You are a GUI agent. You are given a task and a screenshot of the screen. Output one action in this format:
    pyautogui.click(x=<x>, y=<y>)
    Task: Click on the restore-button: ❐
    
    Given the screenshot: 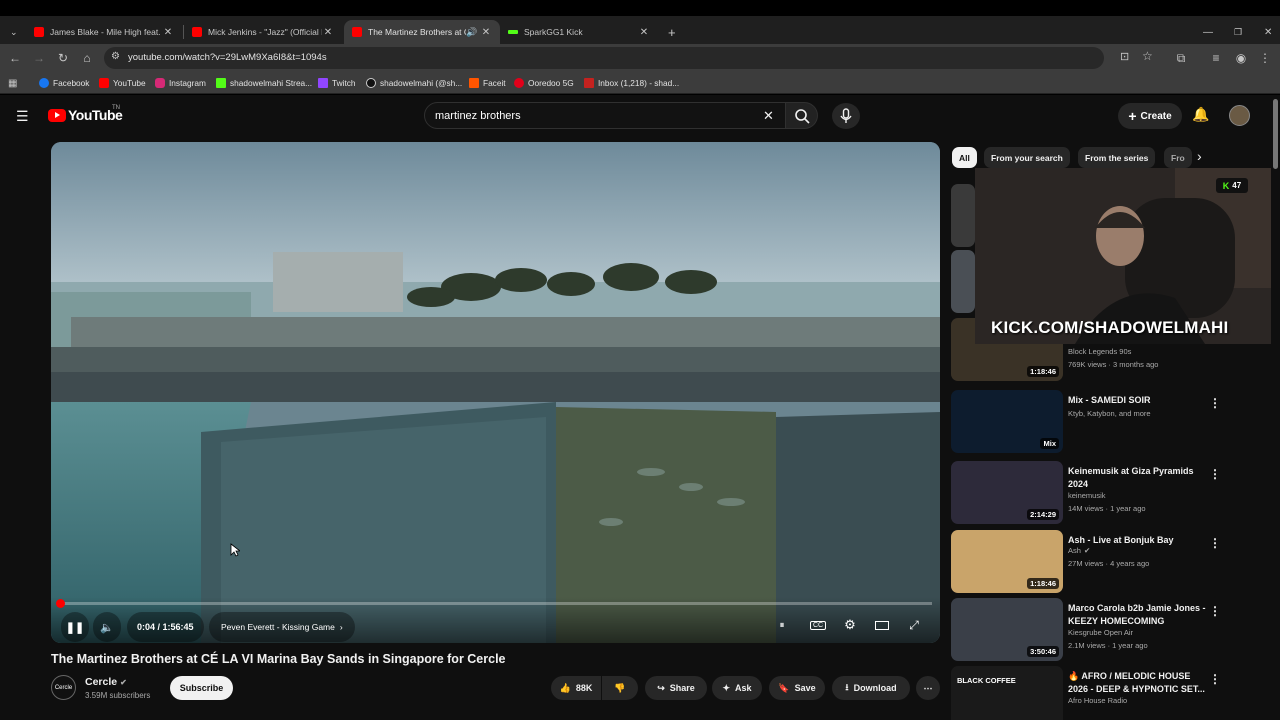 What is the action you would take?
    pyautogui.click(x=1235, y=32)
    